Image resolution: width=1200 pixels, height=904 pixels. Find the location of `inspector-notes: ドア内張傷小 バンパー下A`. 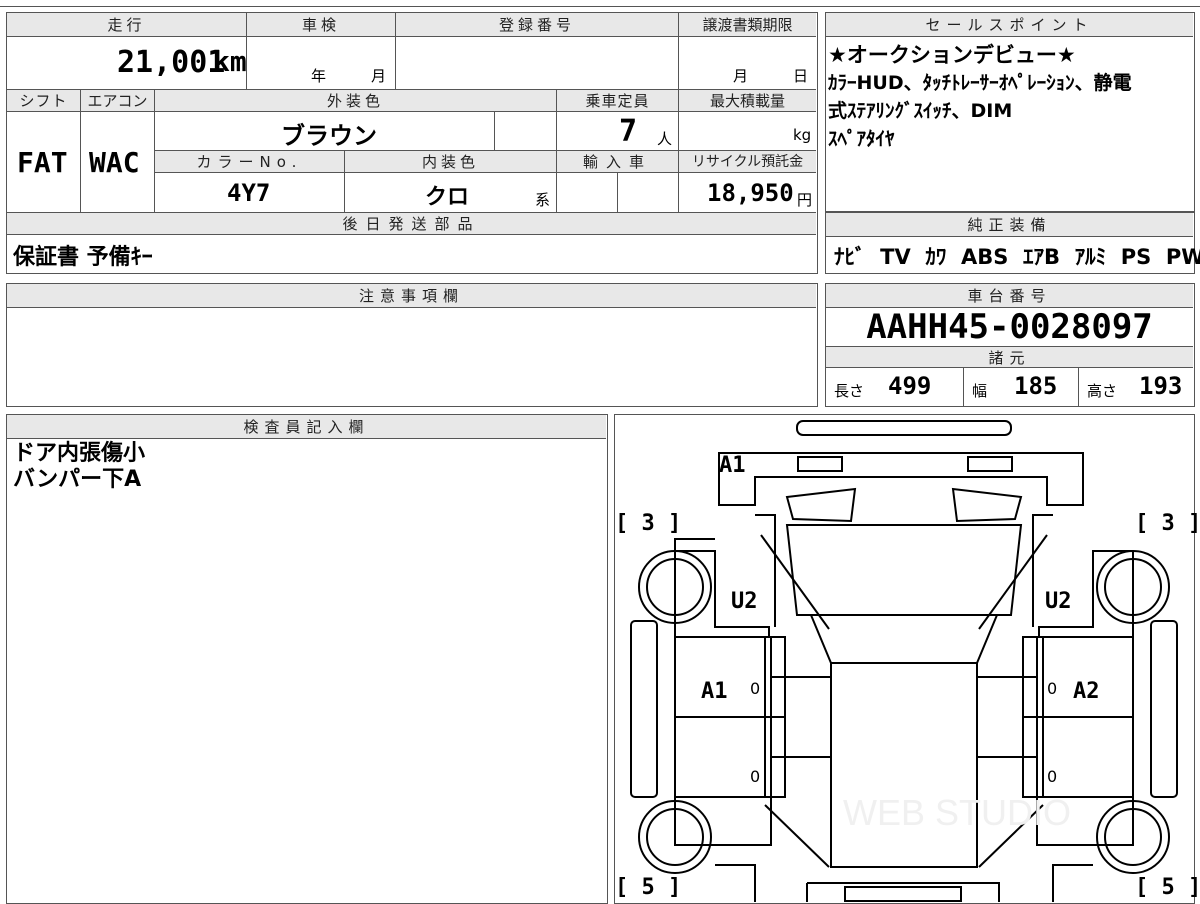

inspector-notes: ドア内張傷小 バンパー下A is located at coordinates (79, 467).